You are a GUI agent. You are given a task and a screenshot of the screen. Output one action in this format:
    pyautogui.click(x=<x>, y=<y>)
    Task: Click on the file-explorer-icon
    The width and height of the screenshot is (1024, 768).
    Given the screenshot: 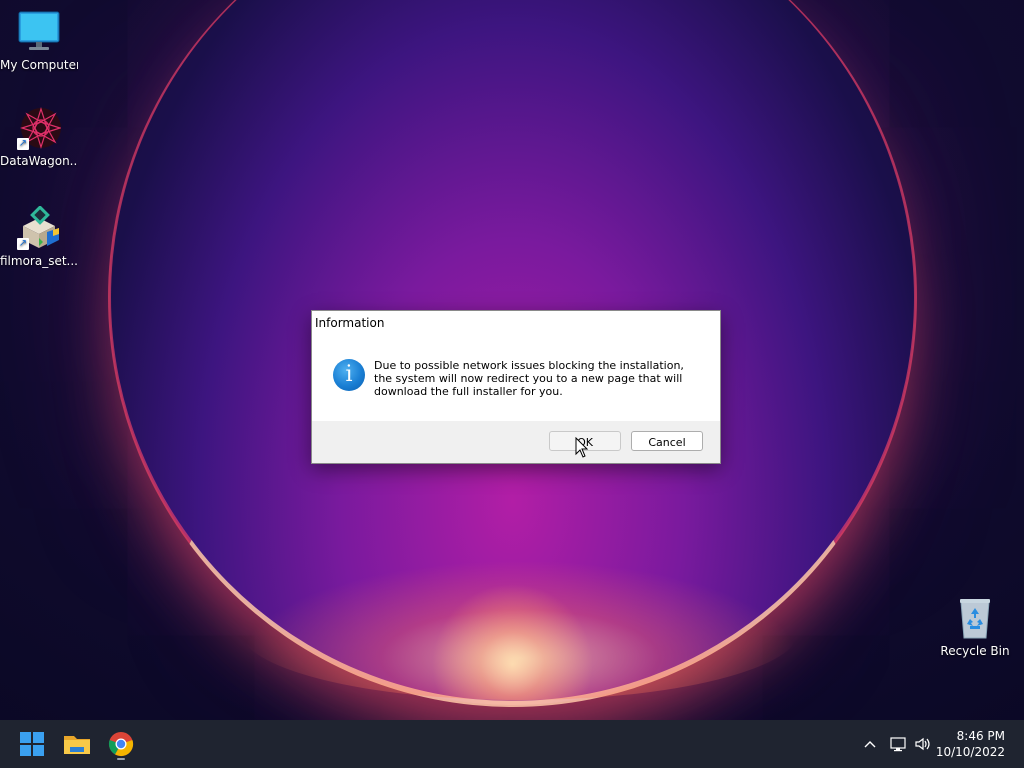 What is the action you would take?
    pyautogui.click(x=77, y=744)
    